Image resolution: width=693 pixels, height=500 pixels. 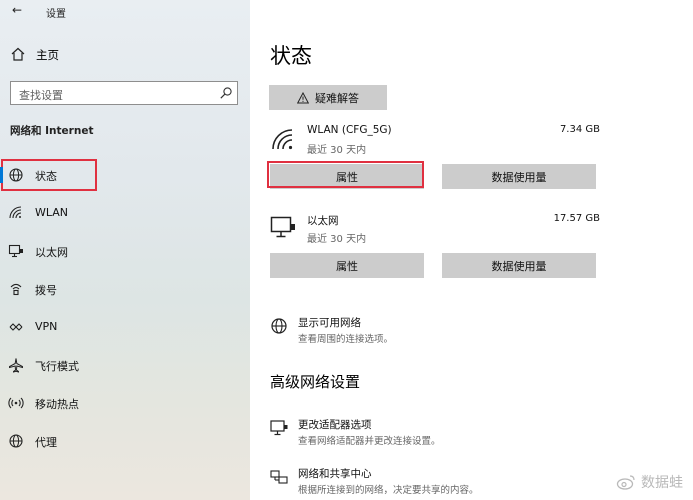 What do you see at coordinates (303, 97) in the screenshot?
I see `warning-icon` at bounding box center [303, 97].